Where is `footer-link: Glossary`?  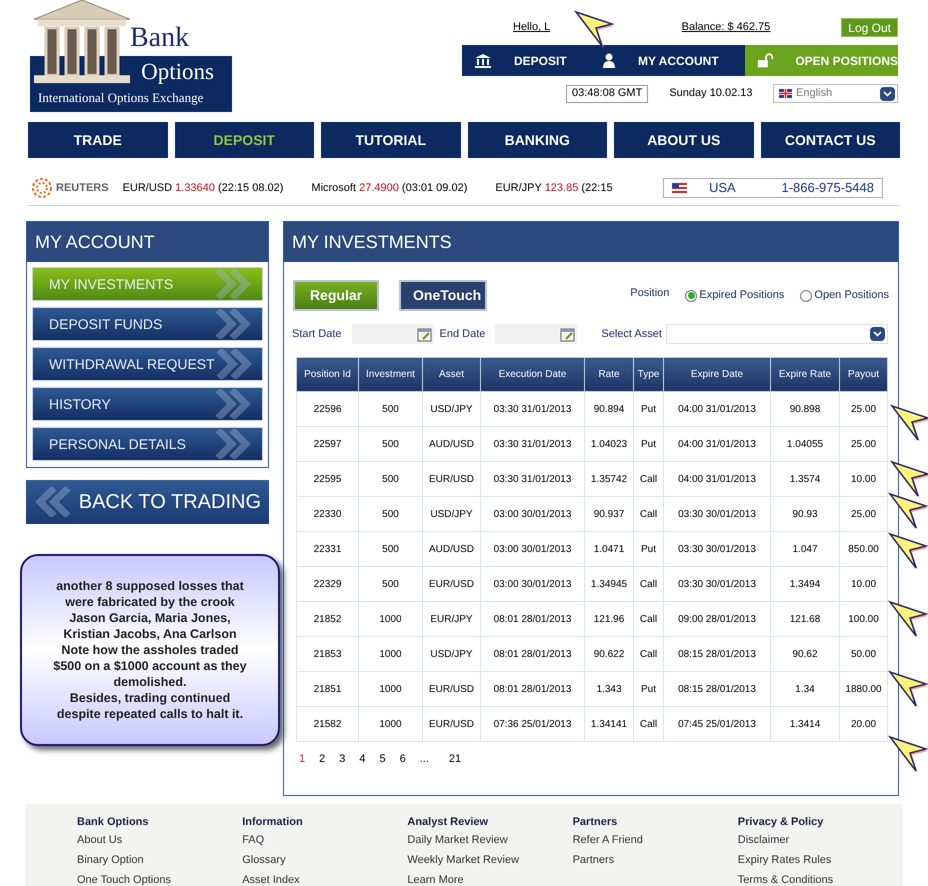
footer-link: Glossary is located at coordinates (325, 860).